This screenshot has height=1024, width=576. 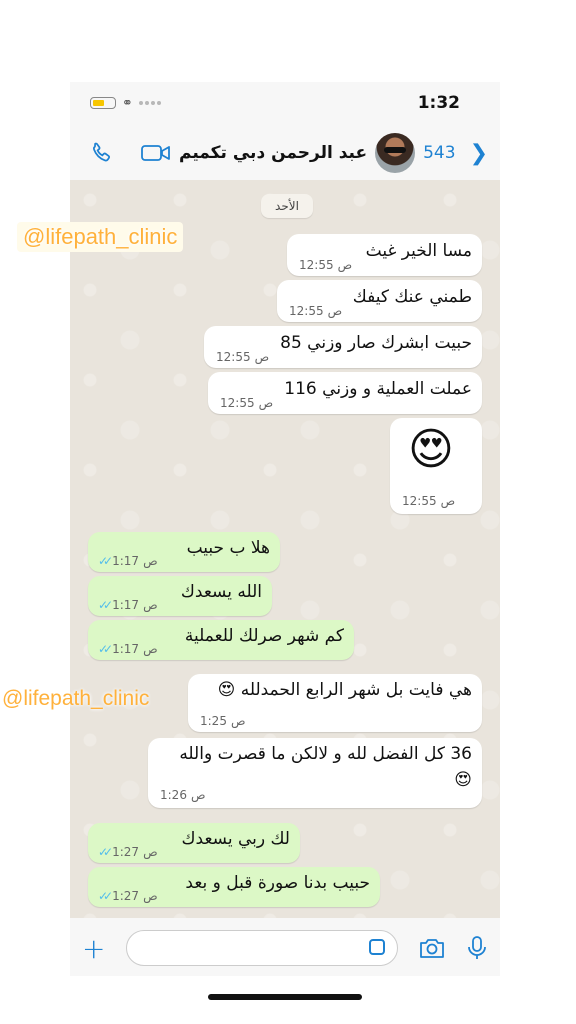 What do you see at coordinates (156, 153) in the screenshot?
I see `video-icon` at bounding box center [156, 153].